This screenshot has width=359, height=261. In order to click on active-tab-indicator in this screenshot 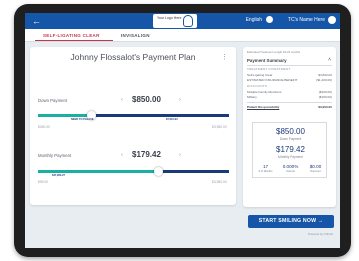, I will do `click(74, 40)`.